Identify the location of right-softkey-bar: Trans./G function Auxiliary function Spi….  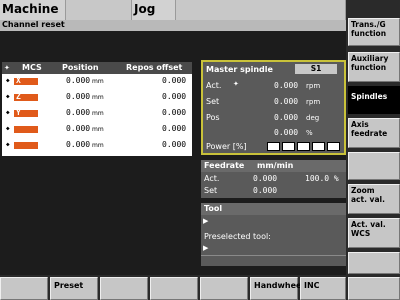
(373, 150).